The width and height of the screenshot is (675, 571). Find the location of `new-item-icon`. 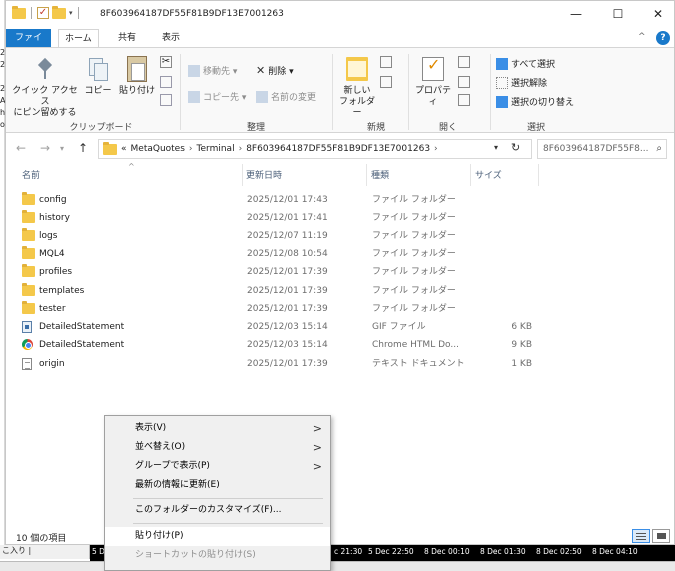

new-item-icon is located at coordinates (386, 62).